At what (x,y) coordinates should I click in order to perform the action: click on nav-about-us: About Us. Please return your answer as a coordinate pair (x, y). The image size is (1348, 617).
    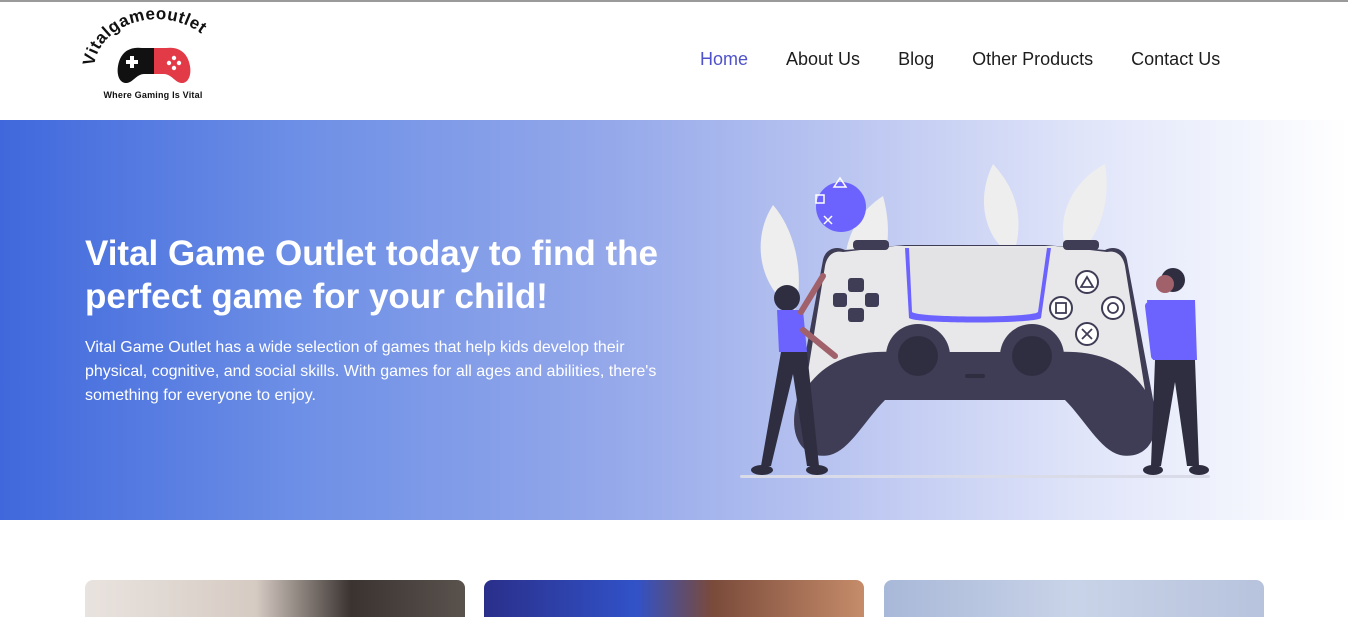
    Looking at the image, I should click on (823, 59).